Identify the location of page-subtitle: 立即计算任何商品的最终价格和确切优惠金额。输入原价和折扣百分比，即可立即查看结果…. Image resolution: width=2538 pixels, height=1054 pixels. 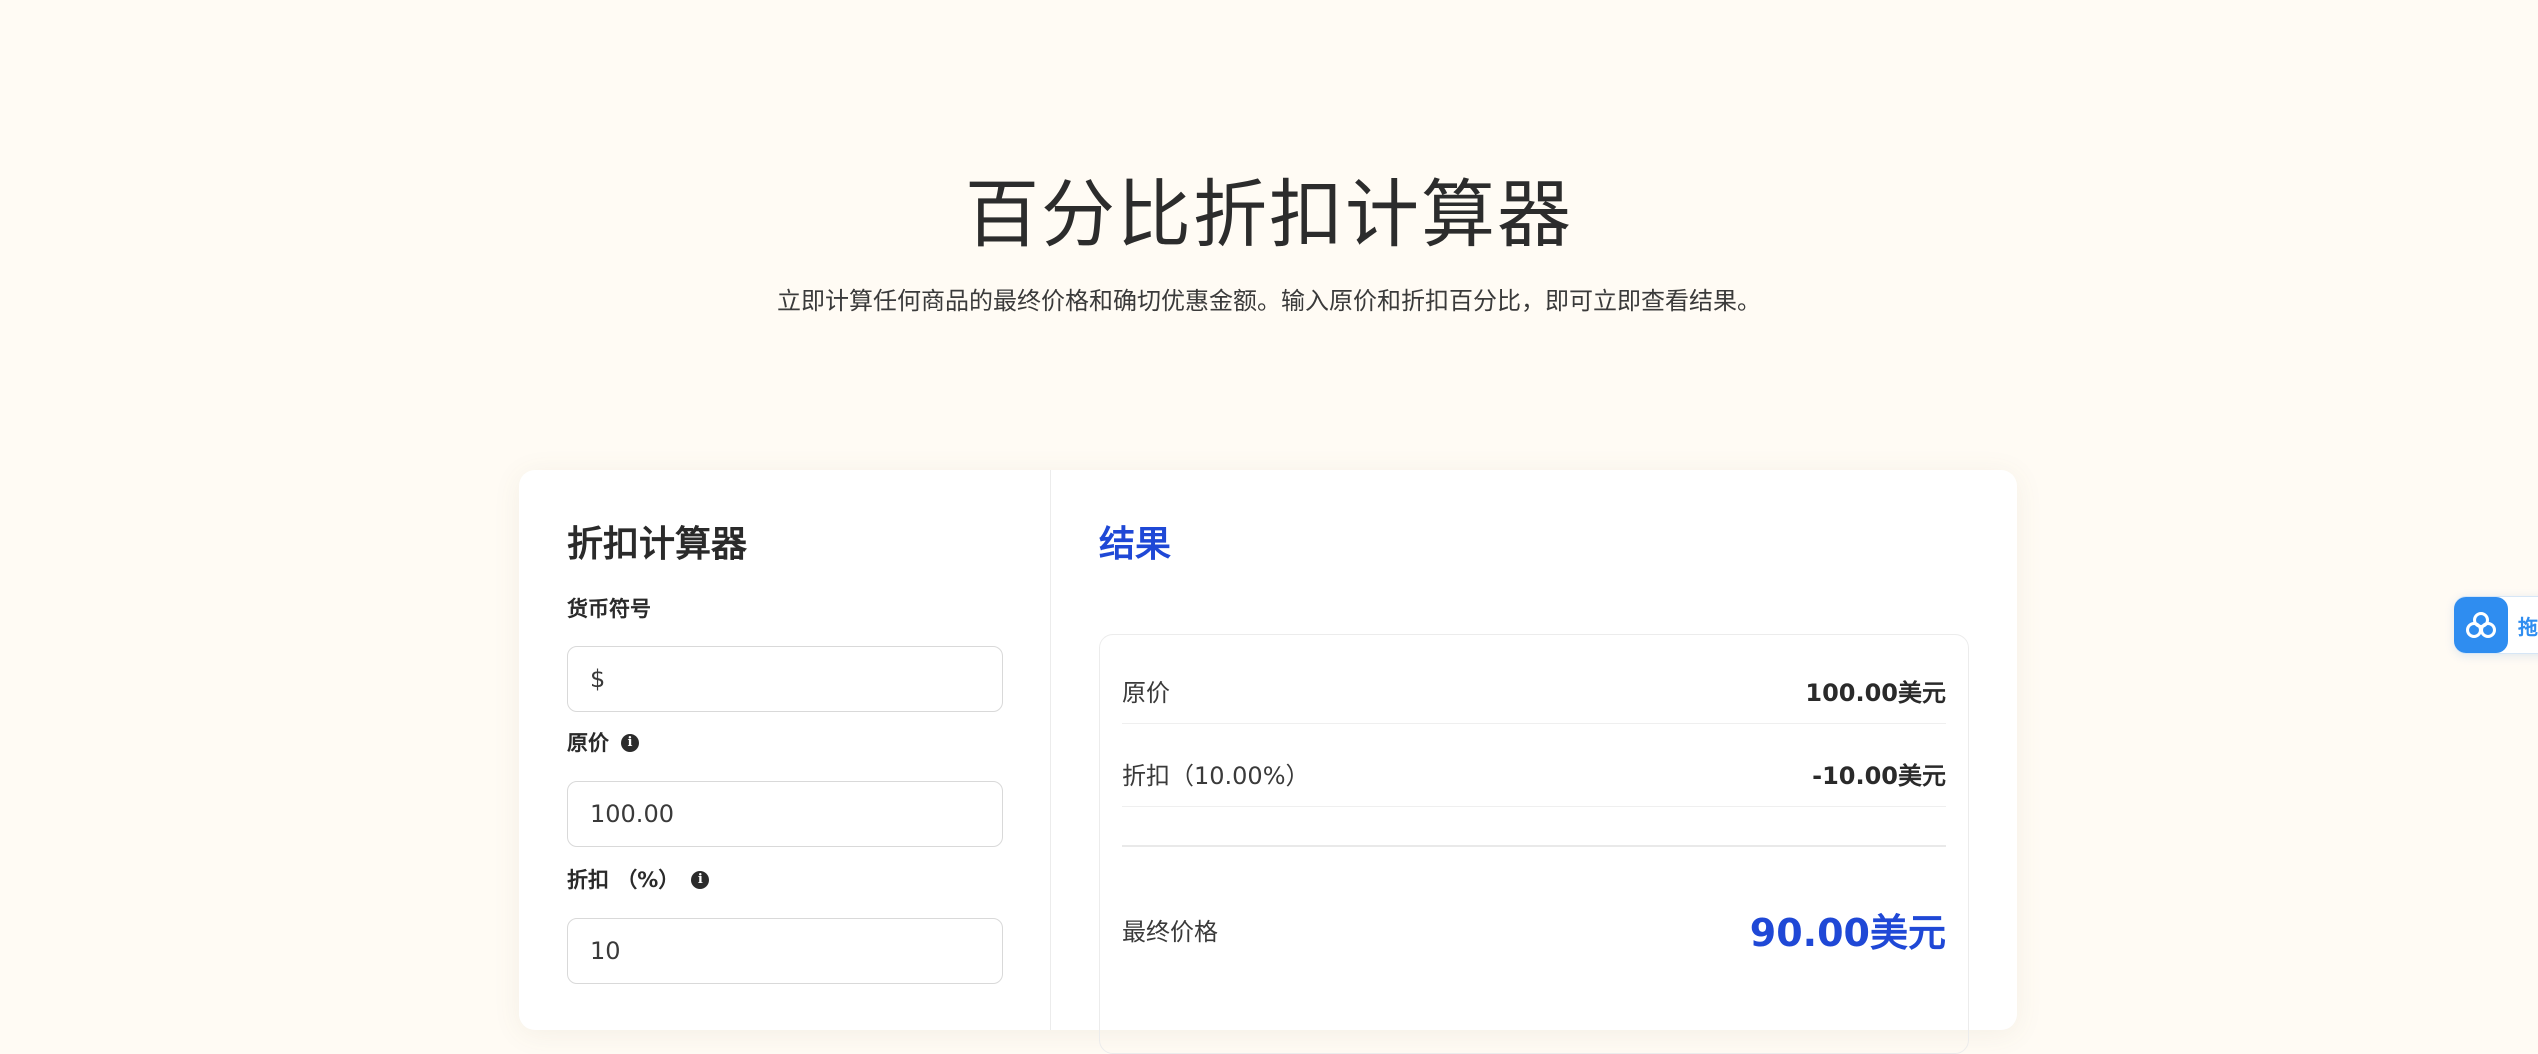
(1269, 301).